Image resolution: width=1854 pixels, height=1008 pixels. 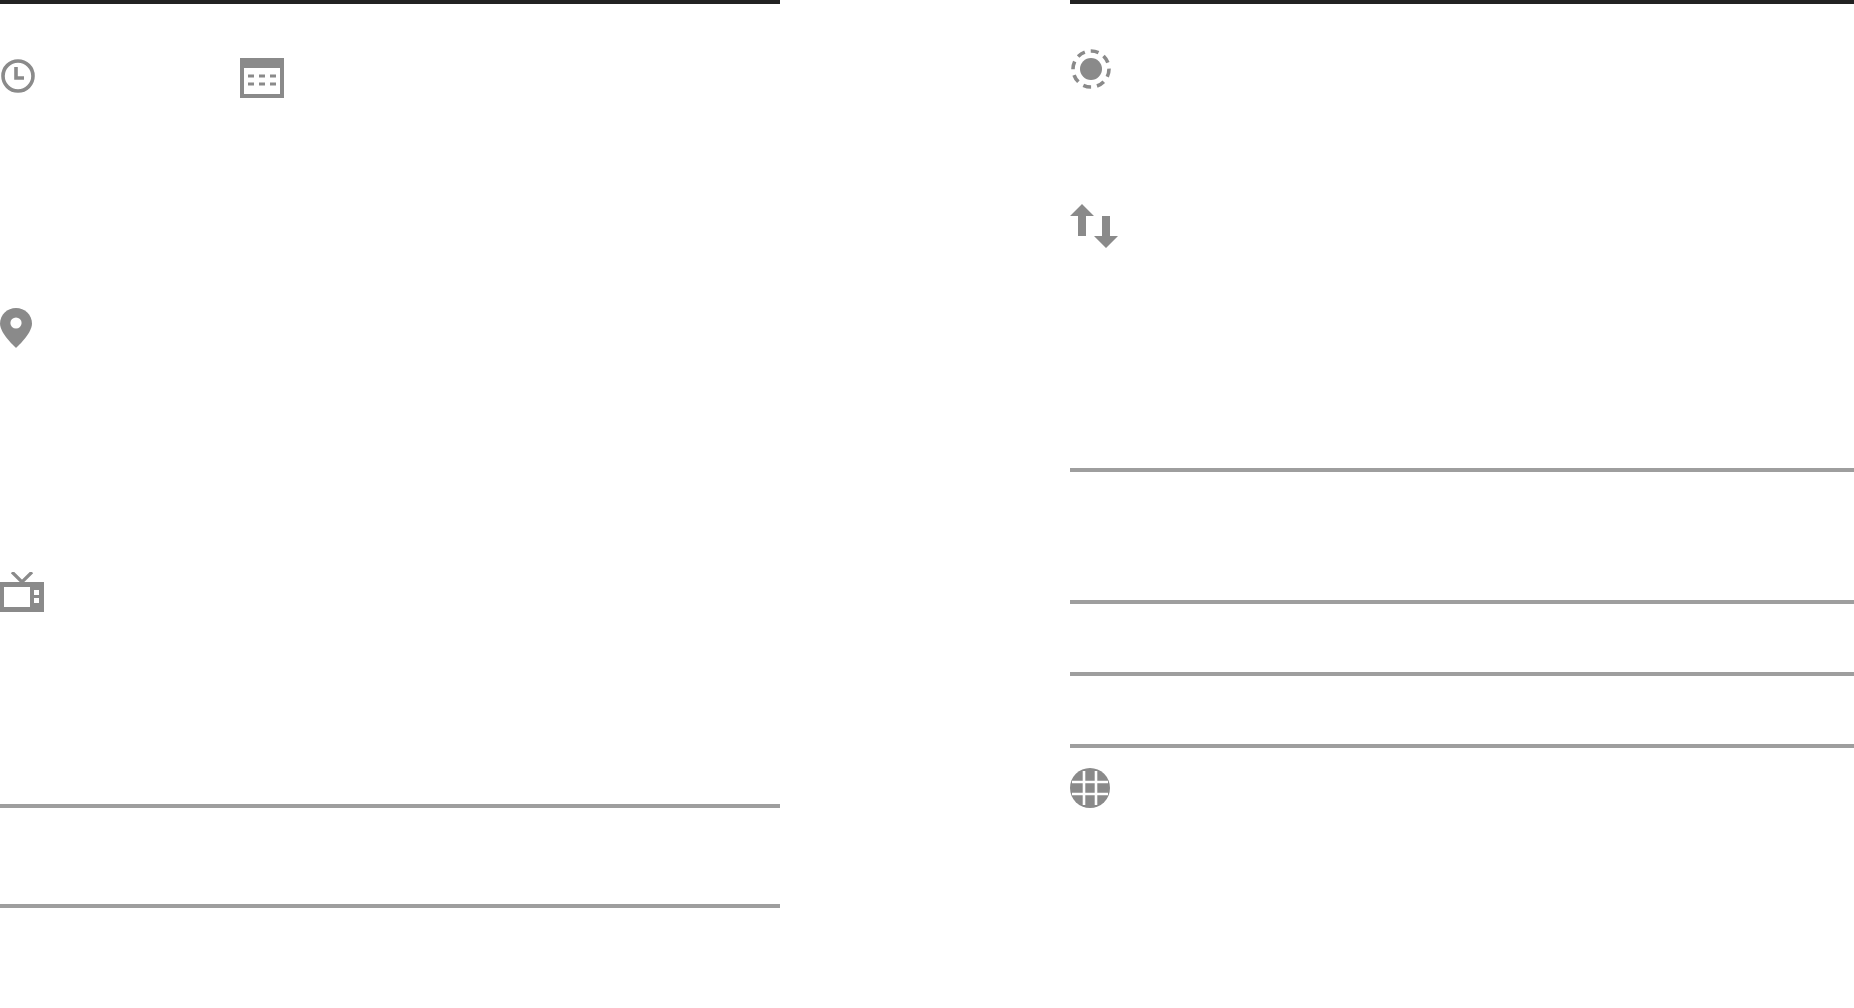 I want to click on brightness-icon, so click(x=1091, y=69).